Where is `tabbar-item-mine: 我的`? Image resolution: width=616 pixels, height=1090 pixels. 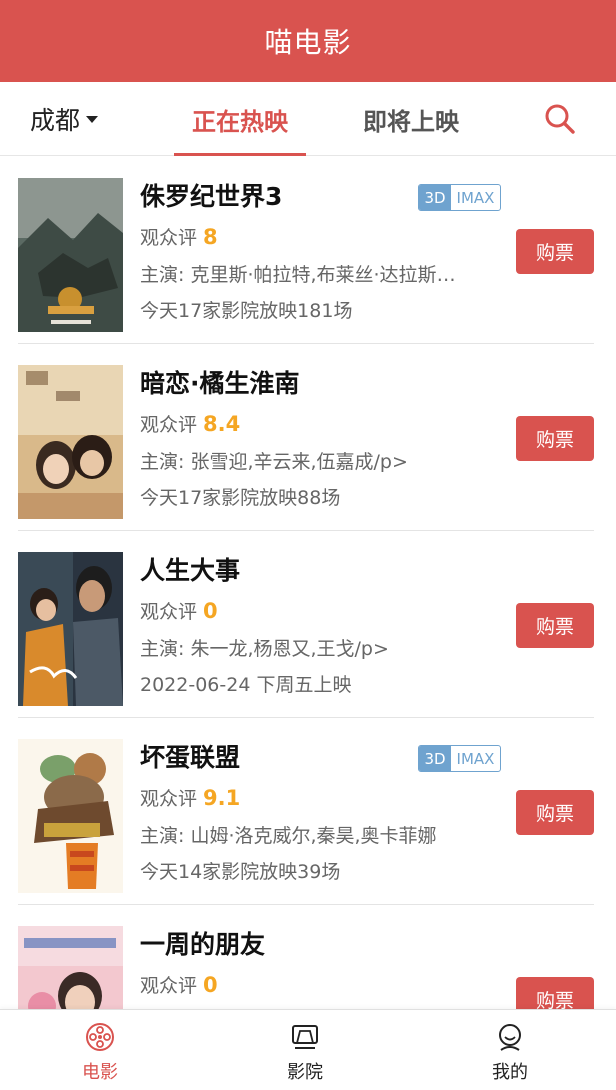 tabbar-item-mine: 我的 is located at coordinates (510, 1050).